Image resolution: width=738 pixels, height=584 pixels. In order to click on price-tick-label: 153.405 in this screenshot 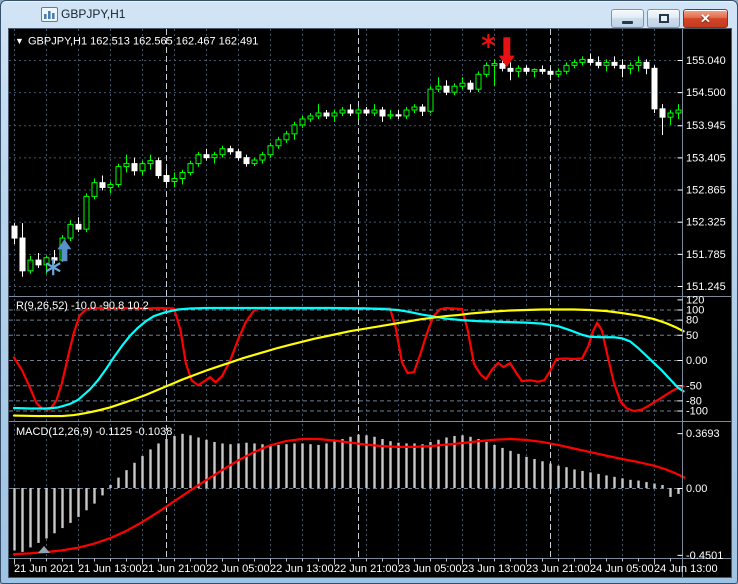, I will do `click(706, 158)`.